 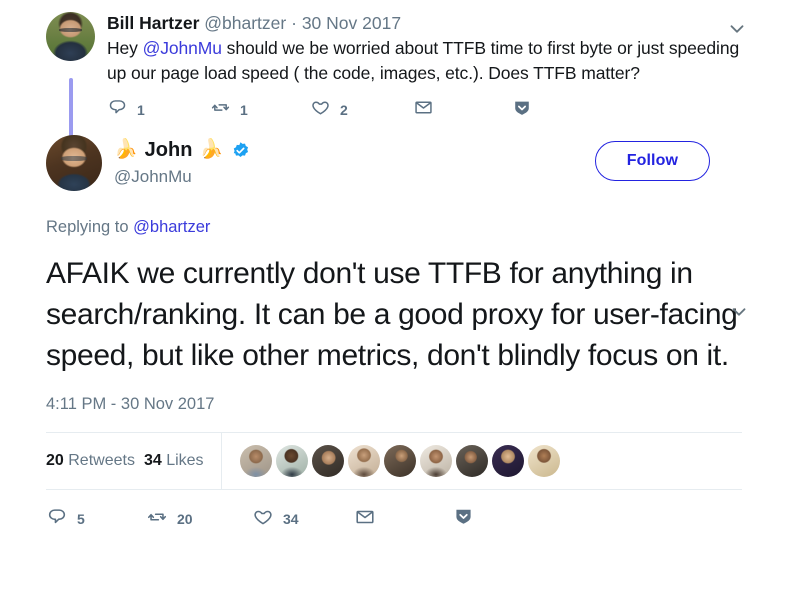 I want to click on retweets-likes-summary: 20 Retweets 34 Likes, so click(x=133, y=461).